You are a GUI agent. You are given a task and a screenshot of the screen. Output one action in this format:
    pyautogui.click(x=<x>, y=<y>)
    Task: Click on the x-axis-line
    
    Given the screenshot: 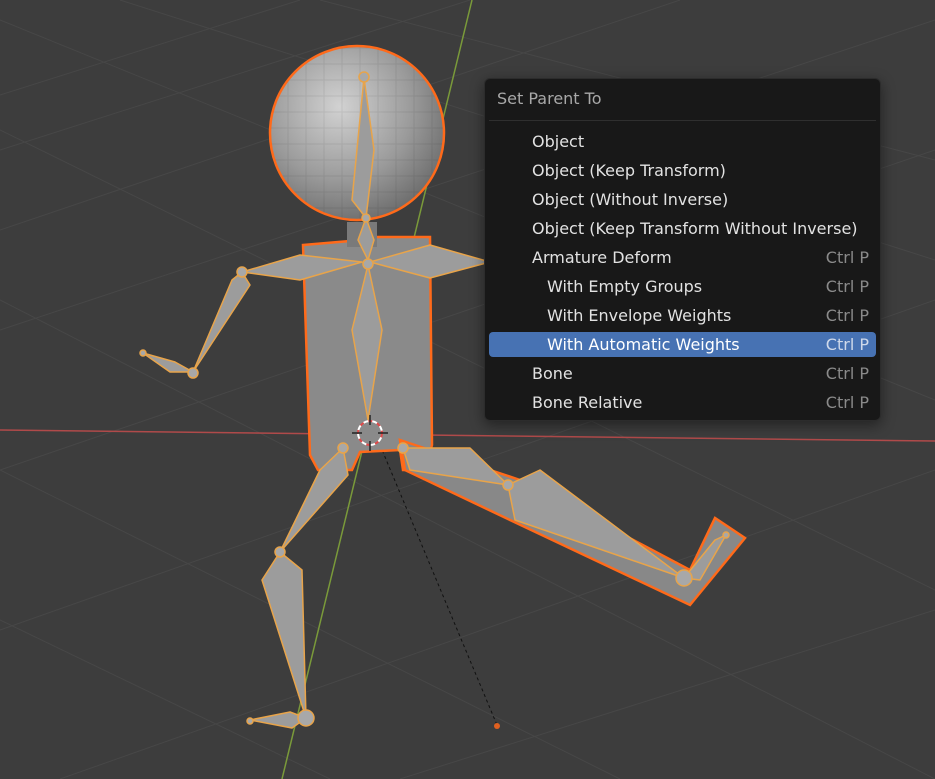 What is the action you would take?
    pyautogui.click(x=467, y=435)
    